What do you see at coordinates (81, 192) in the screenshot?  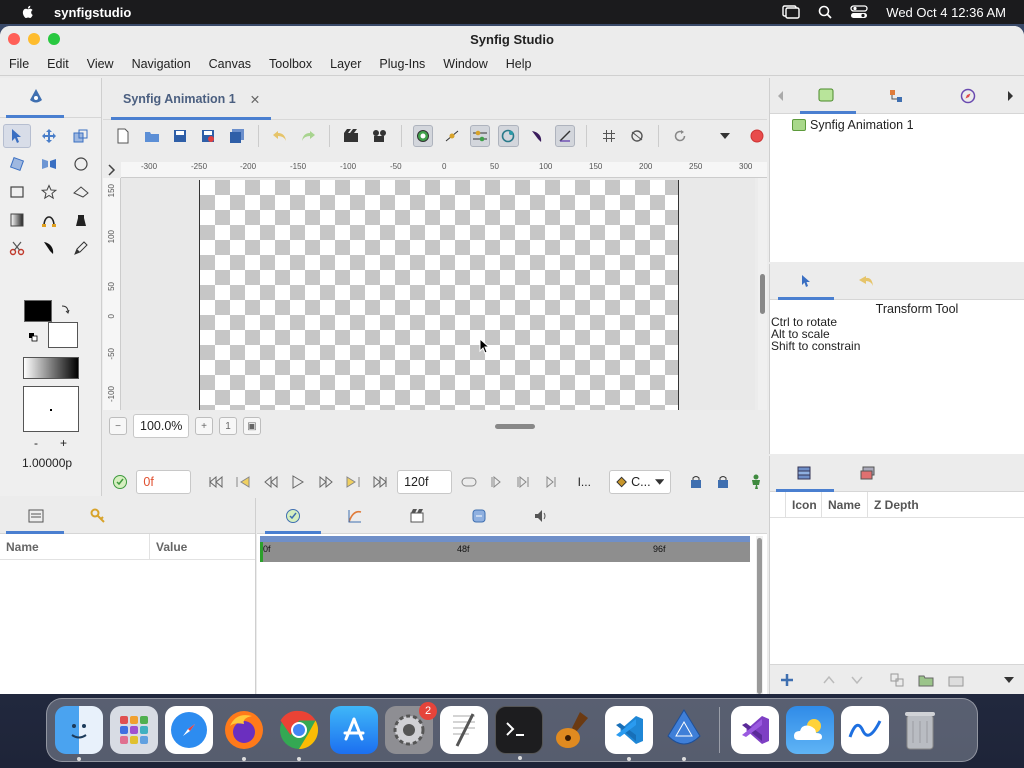 I see `polygon-tool-icon` at bounding box center [81, 192].